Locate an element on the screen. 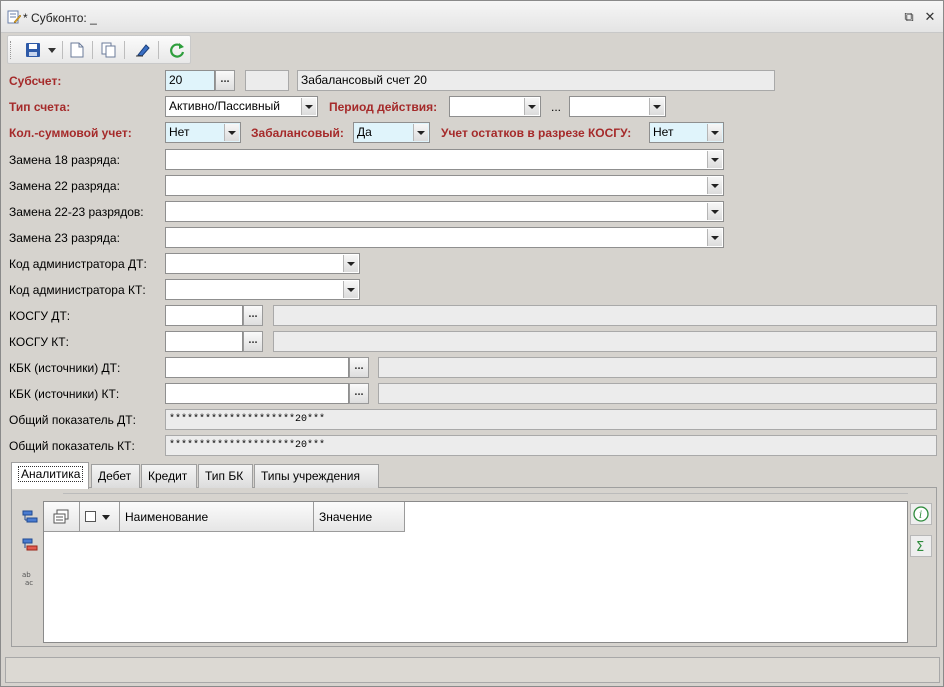 The width and height of the screenshot is (944, 687). kbk-dt-input is located at coordinates (257, 367).